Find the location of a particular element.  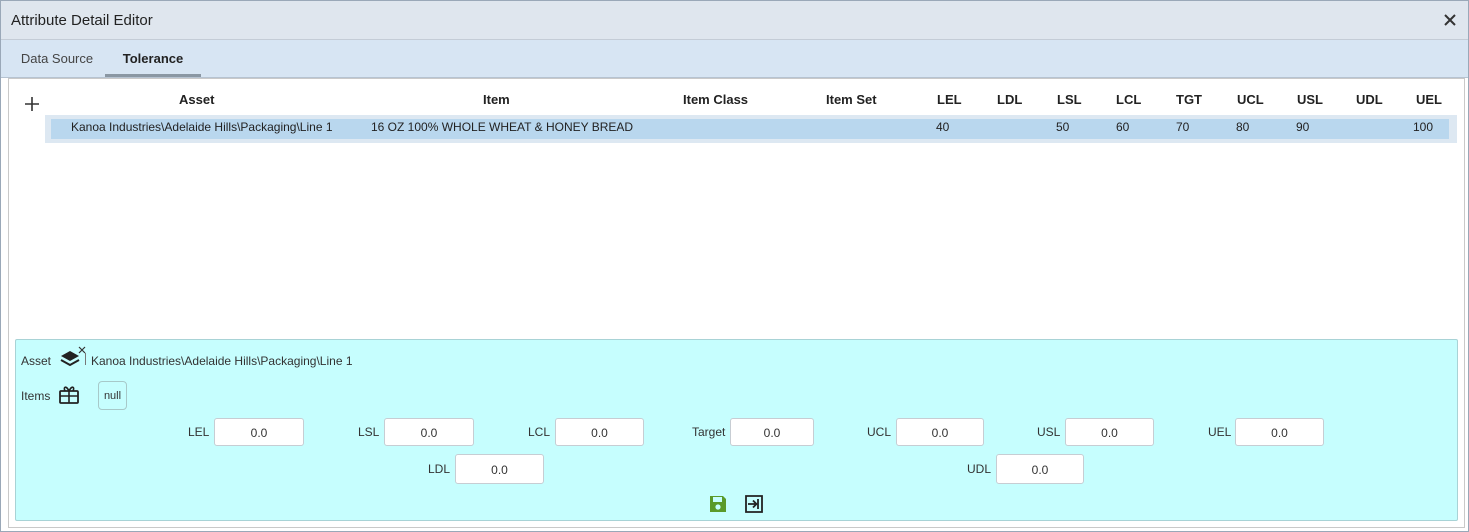

cell-usl: 90 is located at coordinates (1303, 127).